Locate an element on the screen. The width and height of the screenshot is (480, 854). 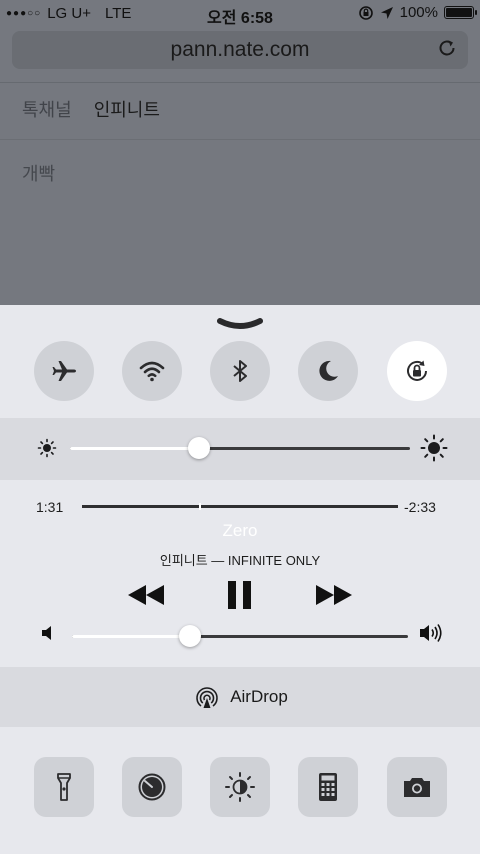
airdrop-button: AirDrop is located at coordinates (240, 697).